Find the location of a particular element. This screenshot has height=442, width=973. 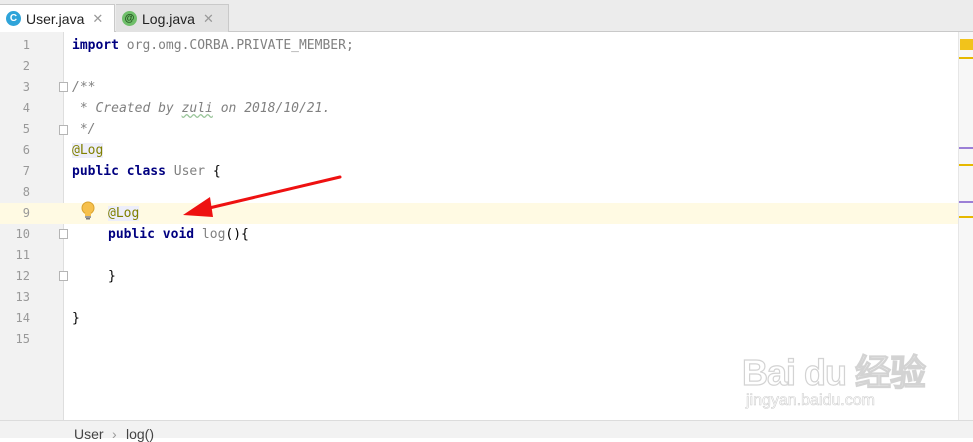

breadcrumb: User › log() is located at coordinates (486, 431).